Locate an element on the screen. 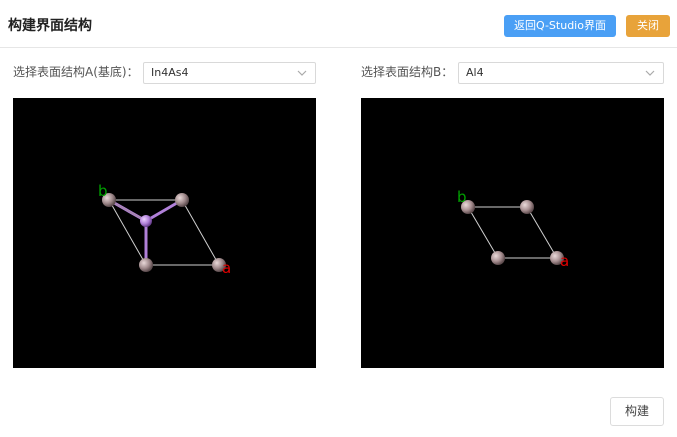  structure-b-selected-value: Al4 is located at coordinates (475, 72).